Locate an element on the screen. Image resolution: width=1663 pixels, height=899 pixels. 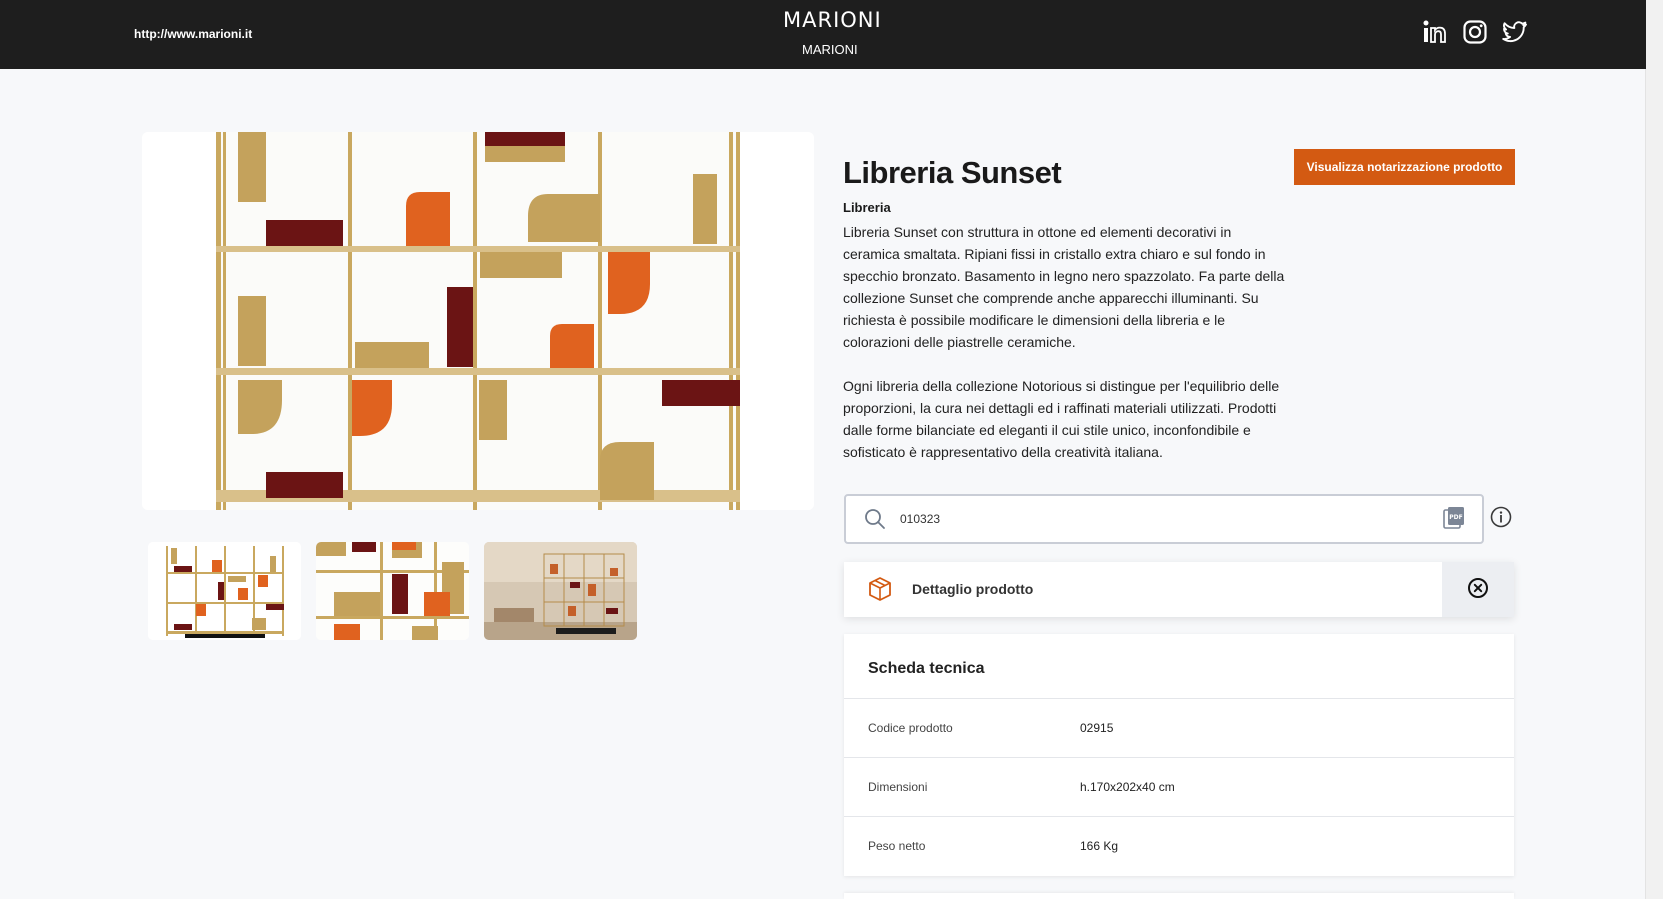
brand-name: MARIONI is located at coordinates (830, 49).